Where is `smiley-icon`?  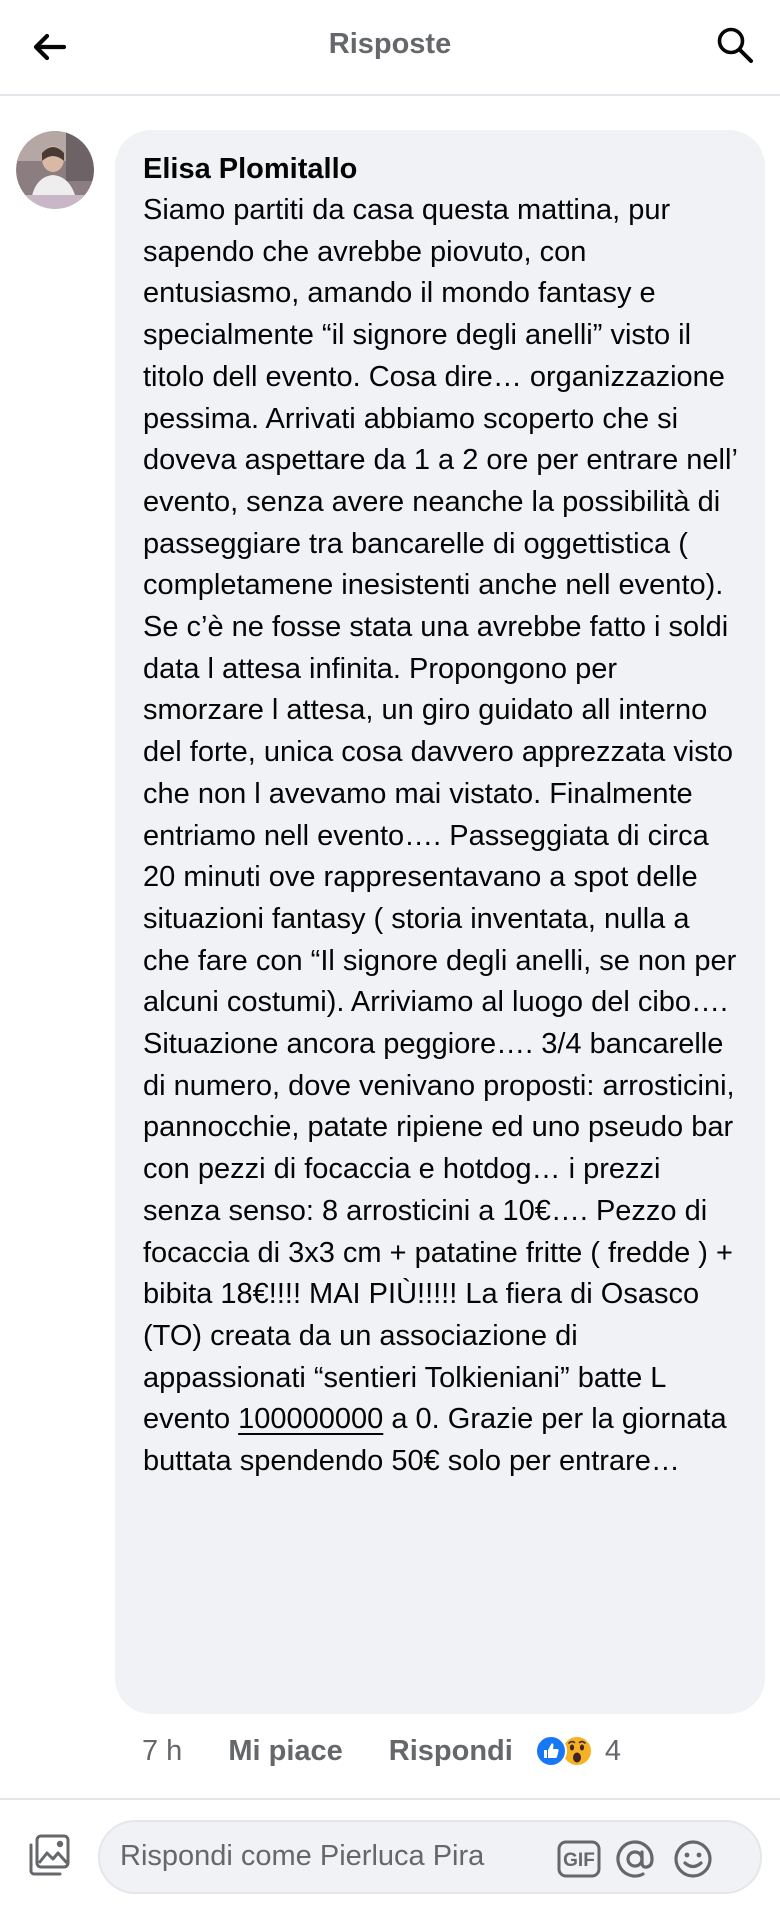
smiley-icon is located at coordinates (693, 1859).